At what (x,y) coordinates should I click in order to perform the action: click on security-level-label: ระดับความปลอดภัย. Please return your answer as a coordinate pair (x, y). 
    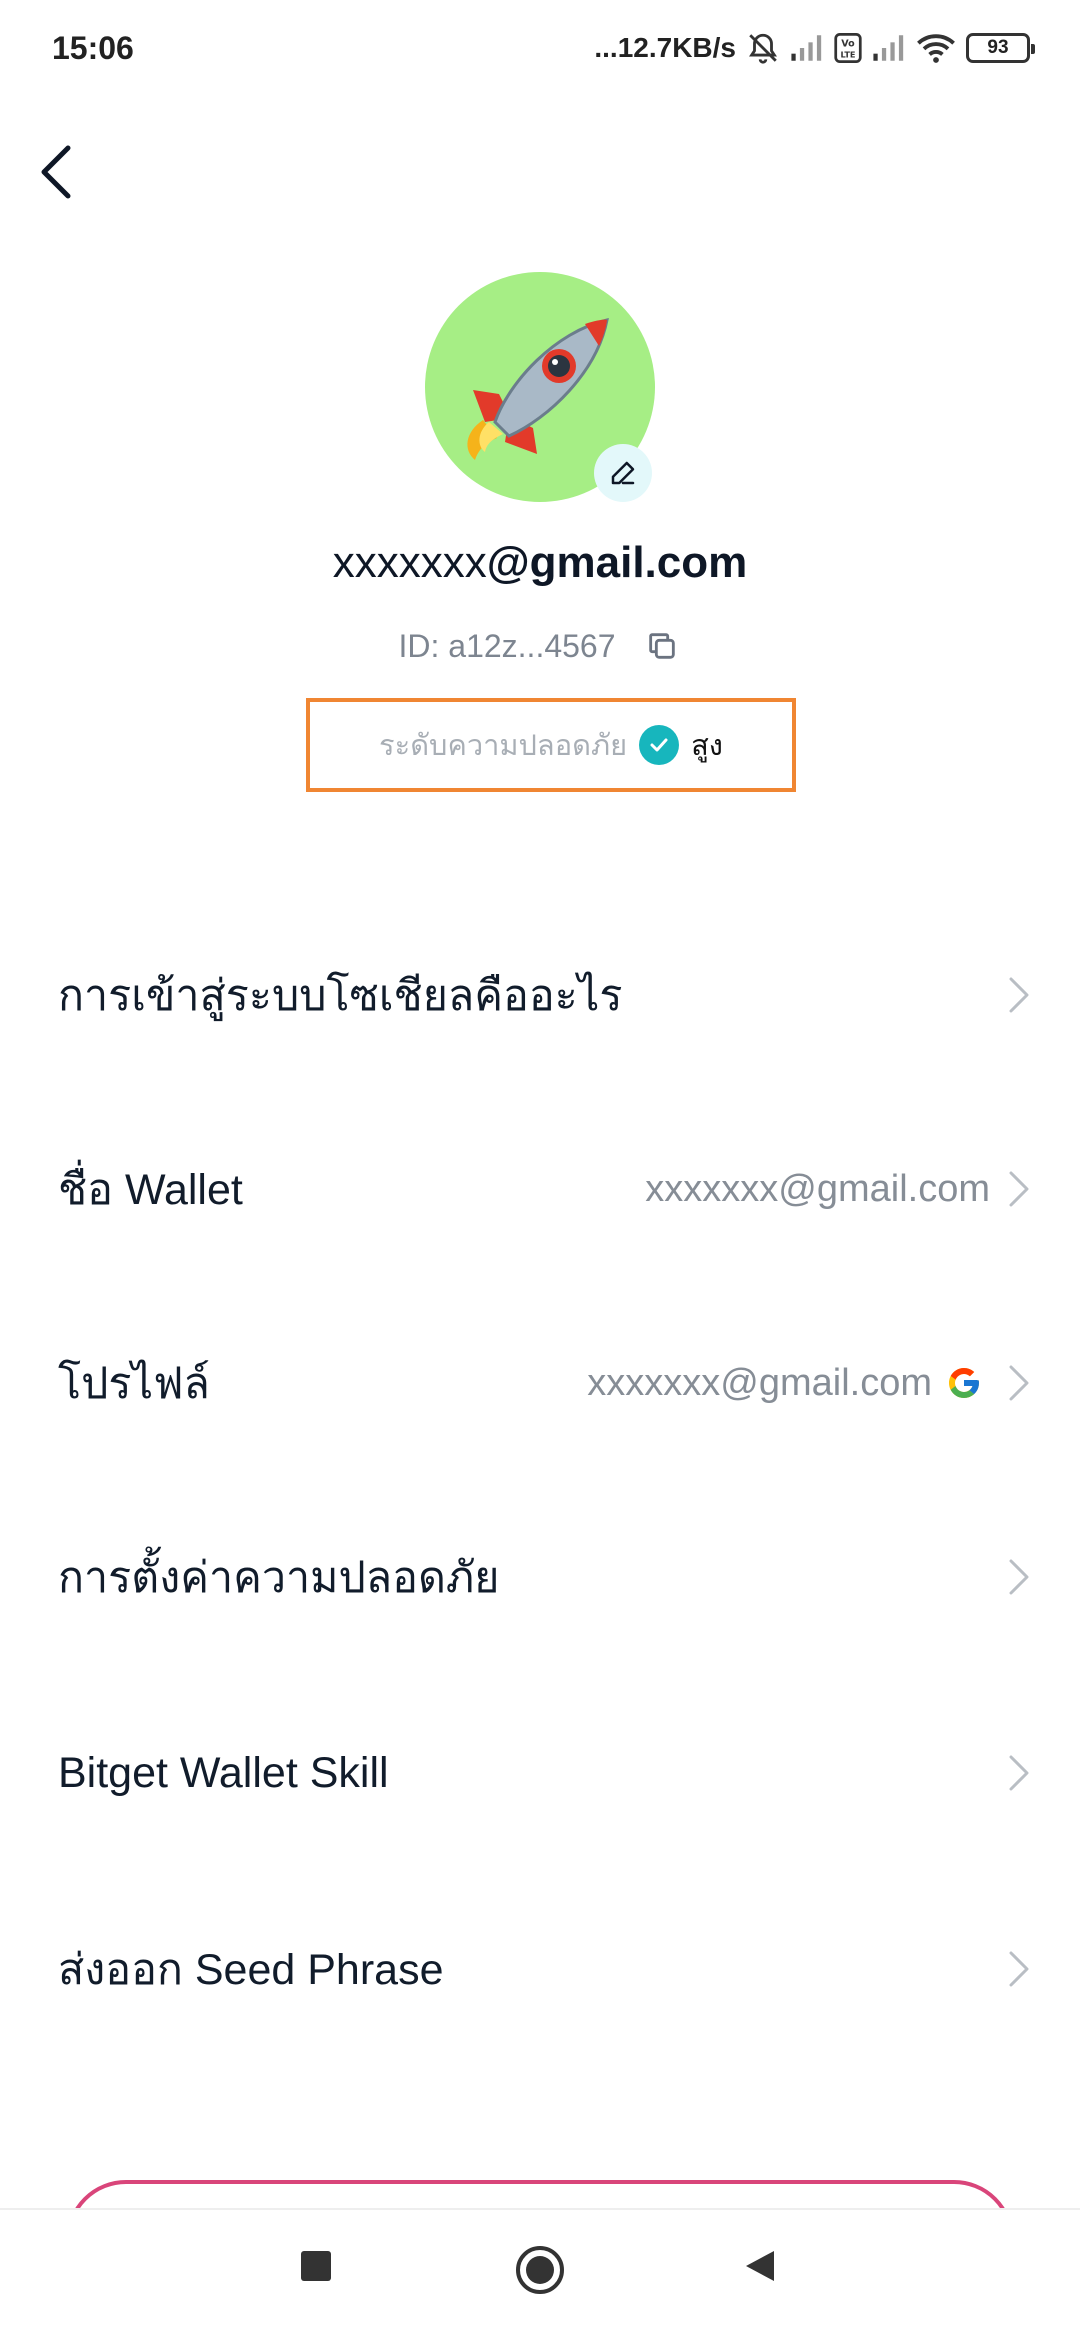
    Looking at the image, I should click on (503, 746).